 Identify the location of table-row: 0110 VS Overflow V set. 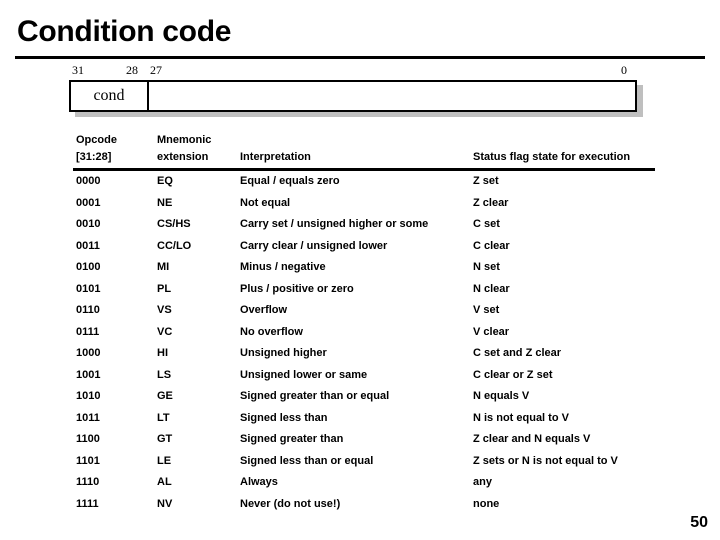
(364, 314).